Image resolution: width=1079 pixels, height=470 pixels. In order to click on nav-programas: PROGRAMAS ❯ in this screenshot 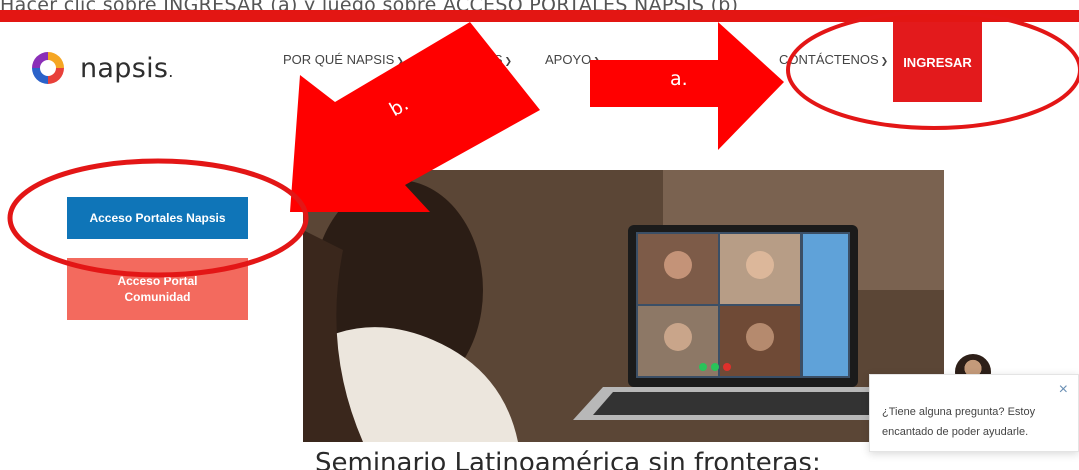, I will do `click(465, 59)`.